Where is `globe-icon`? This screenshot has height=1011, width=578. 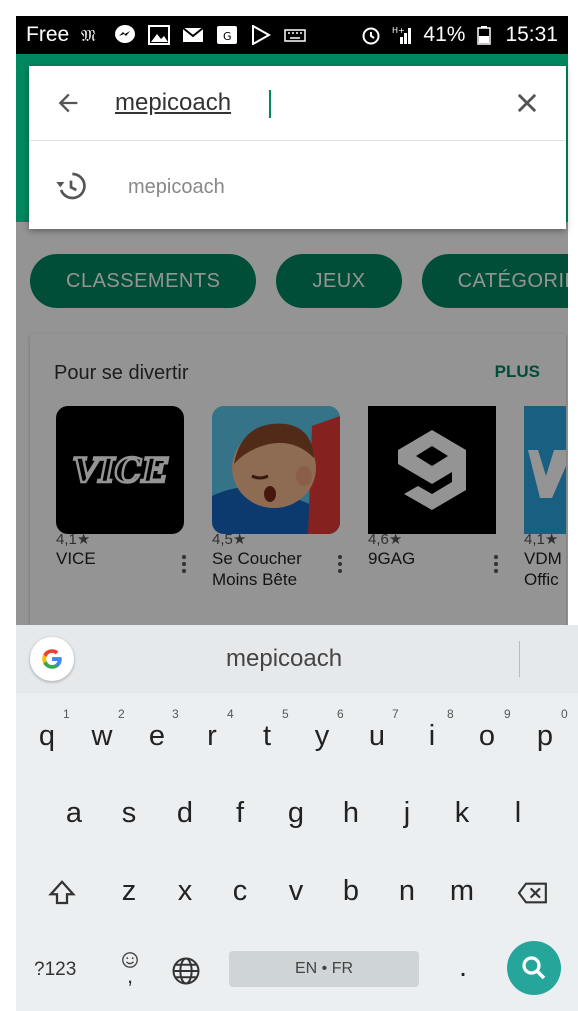 globe-icon is located at coordinates (186, 971).